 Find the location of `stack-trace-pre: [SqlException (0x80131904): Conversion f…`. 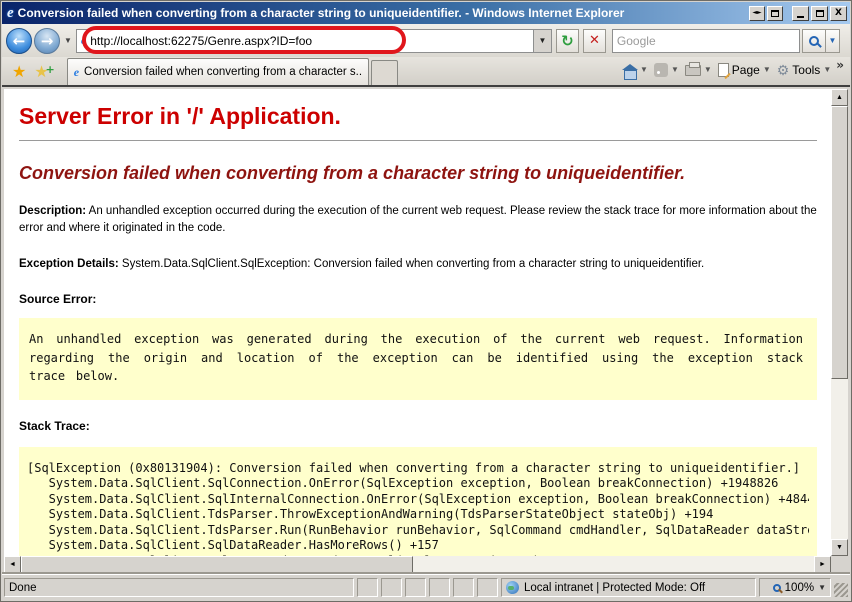

stack-trace-pre: [SqlException (0x80131904): Conversion f… is located at coordinates (418, 508).